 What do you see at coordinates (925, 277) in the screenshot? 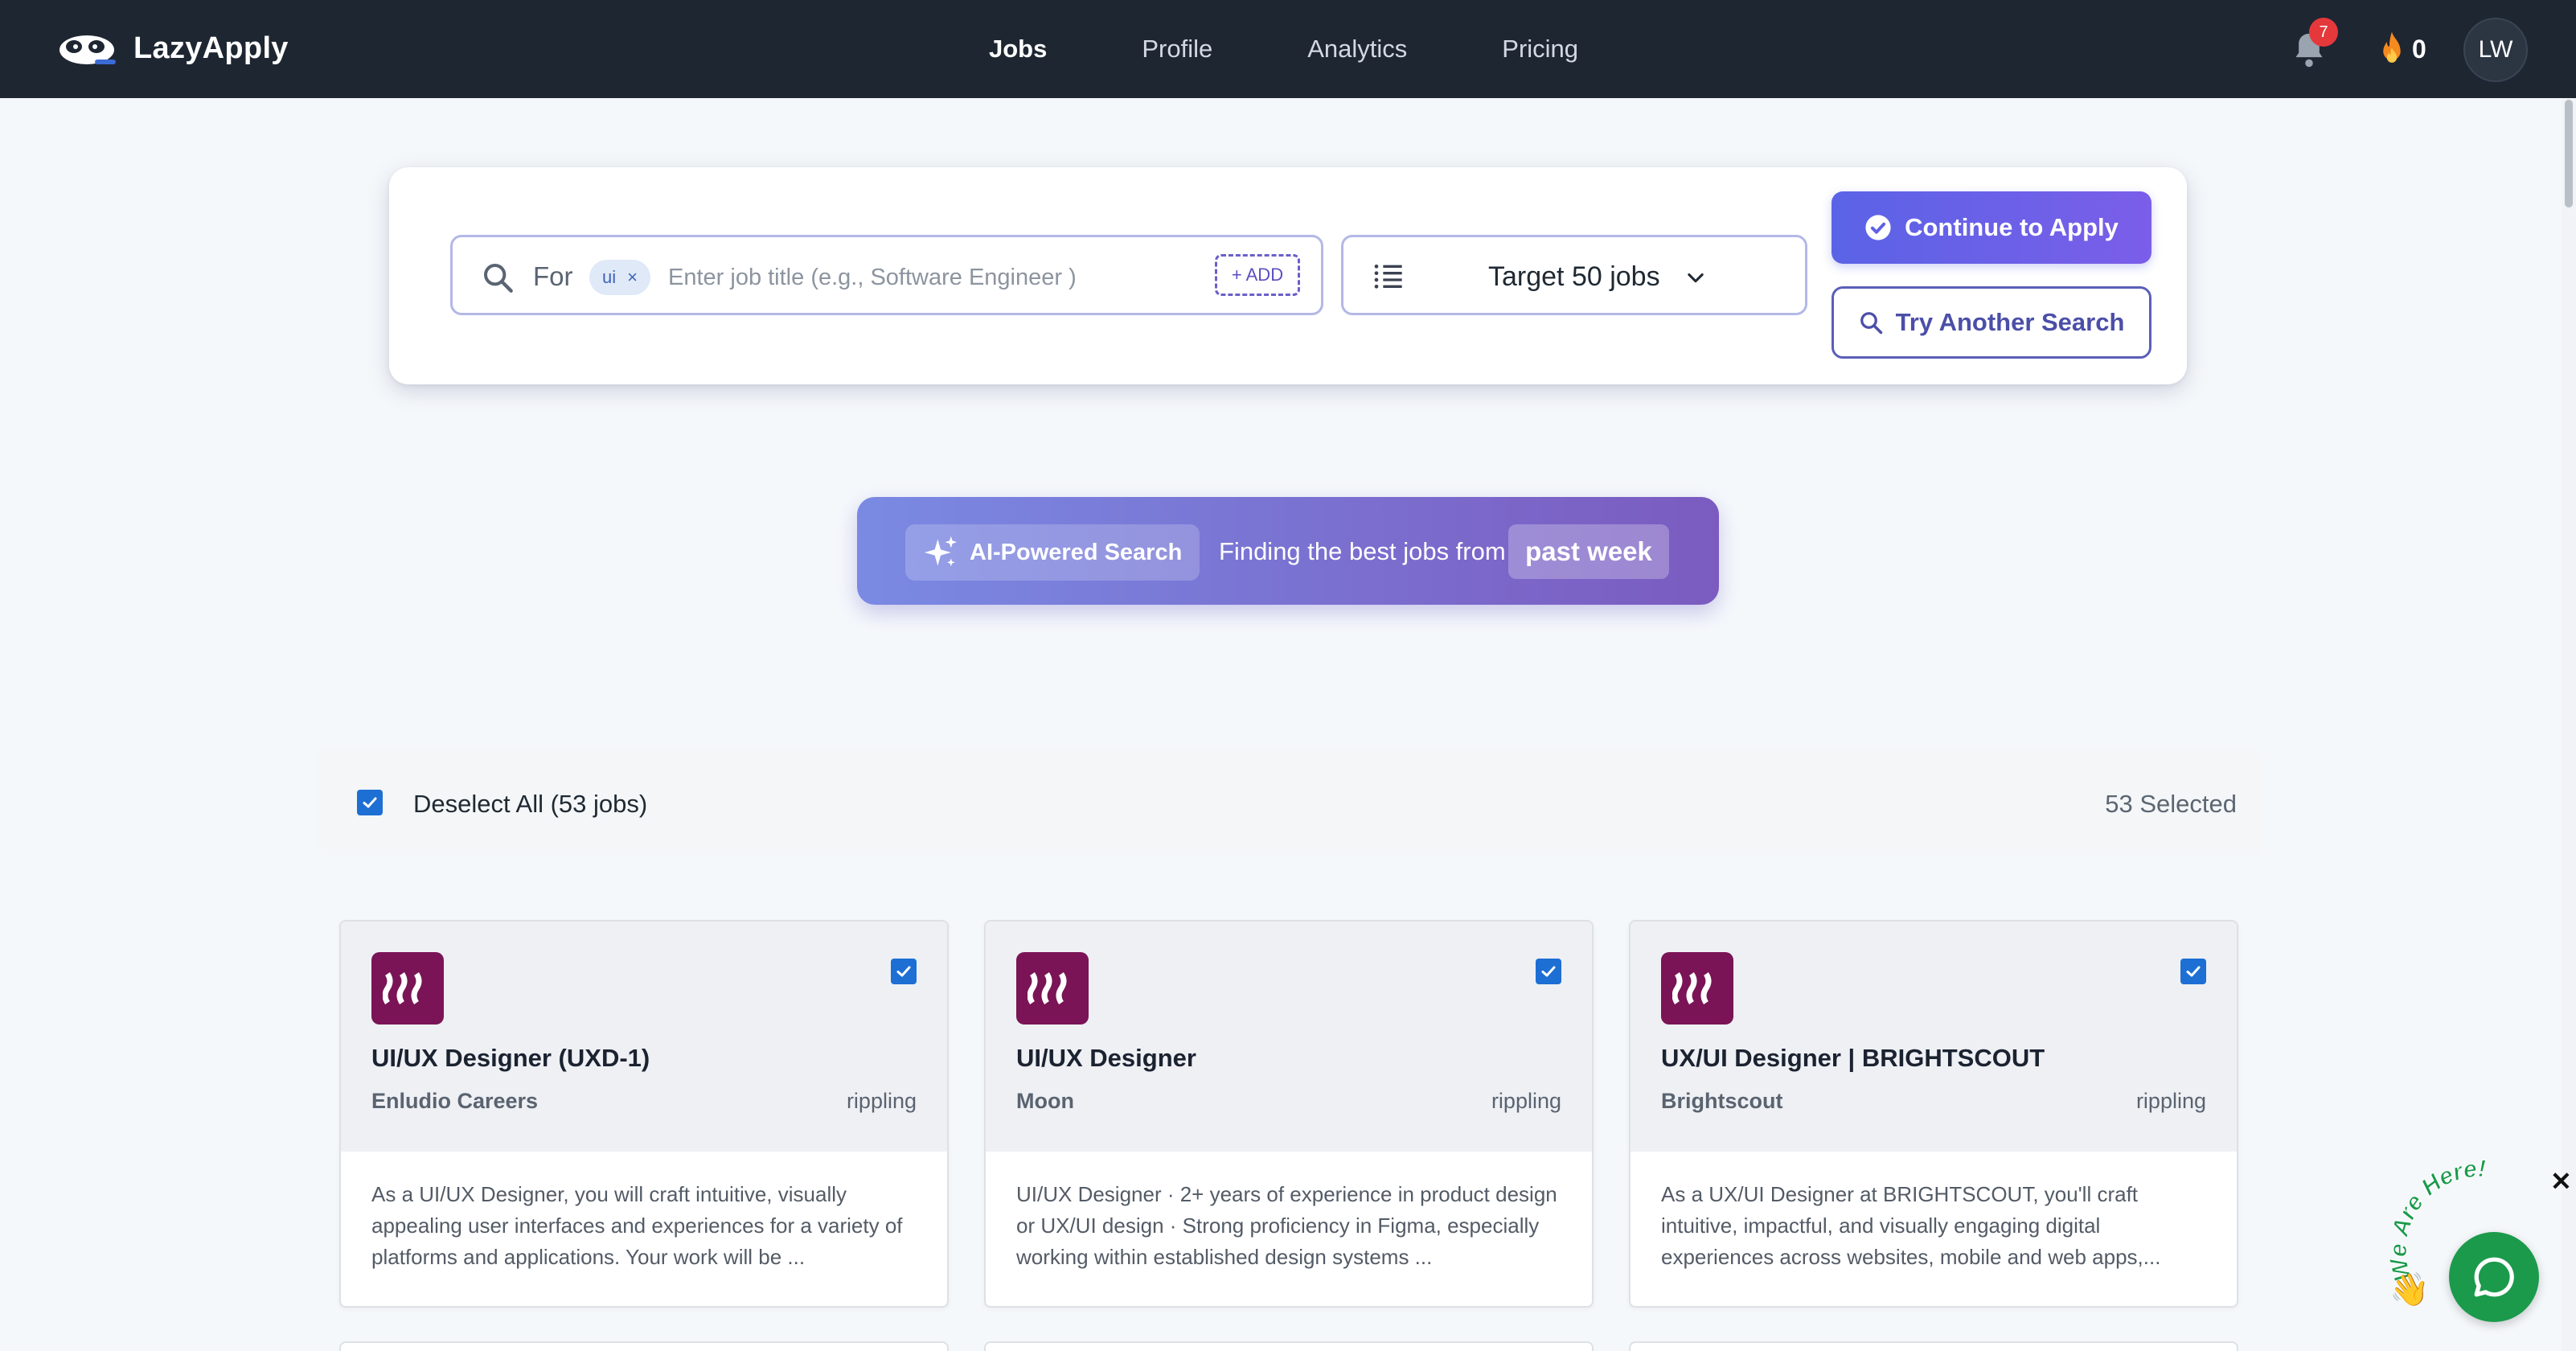
I see `job-title-input` at bounding box center [925, 277].